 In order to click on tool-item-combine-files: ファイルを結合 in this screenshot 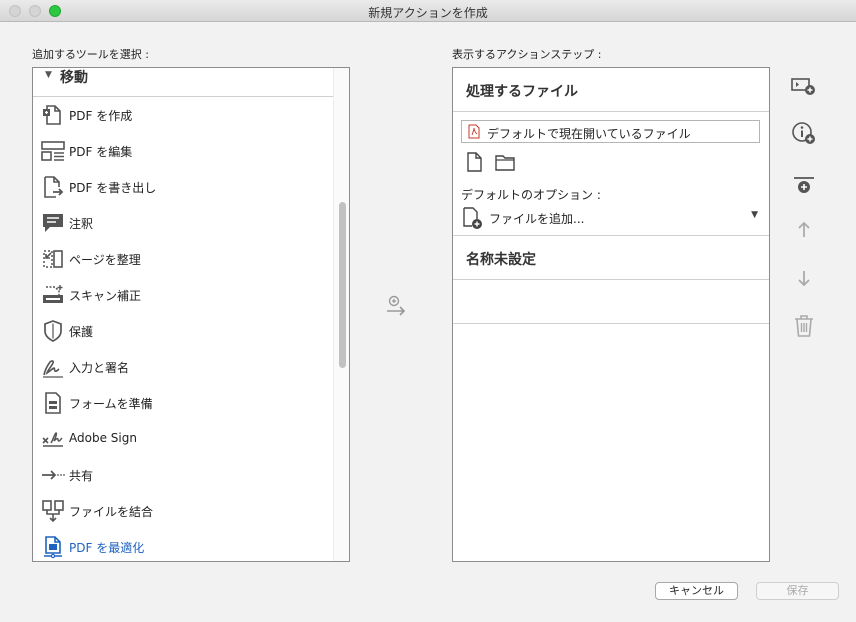, I will do `click(183, 511)`.